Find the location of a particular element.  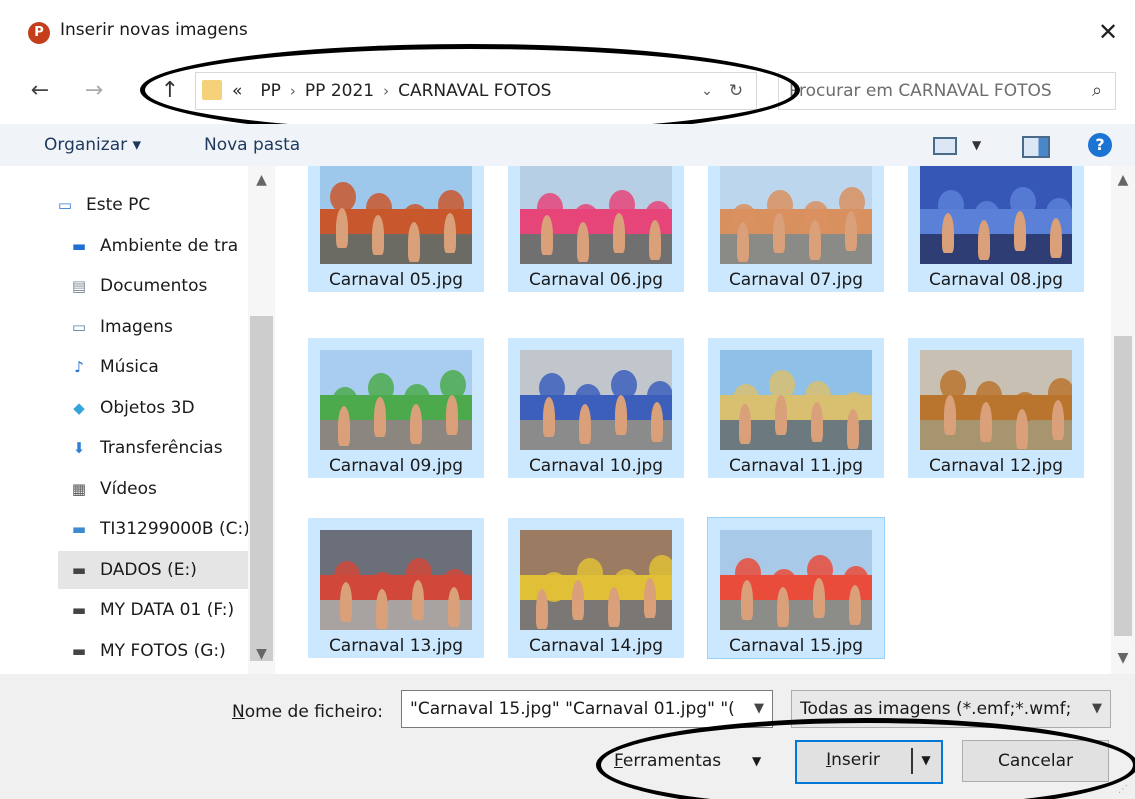

sidebar-item: ⬇ Transferências is located at coordinates (157, 448).